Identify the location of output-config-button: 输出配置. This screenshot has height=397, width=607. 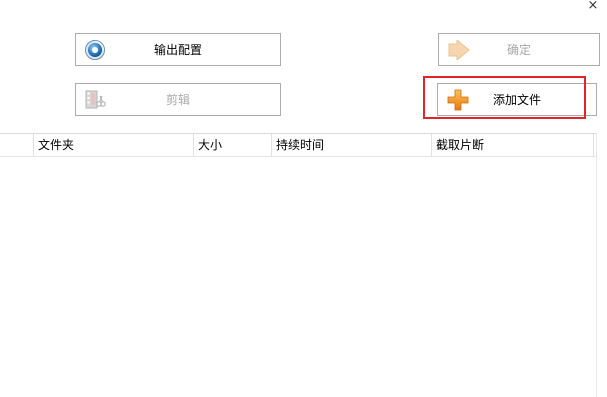
(178, 49).